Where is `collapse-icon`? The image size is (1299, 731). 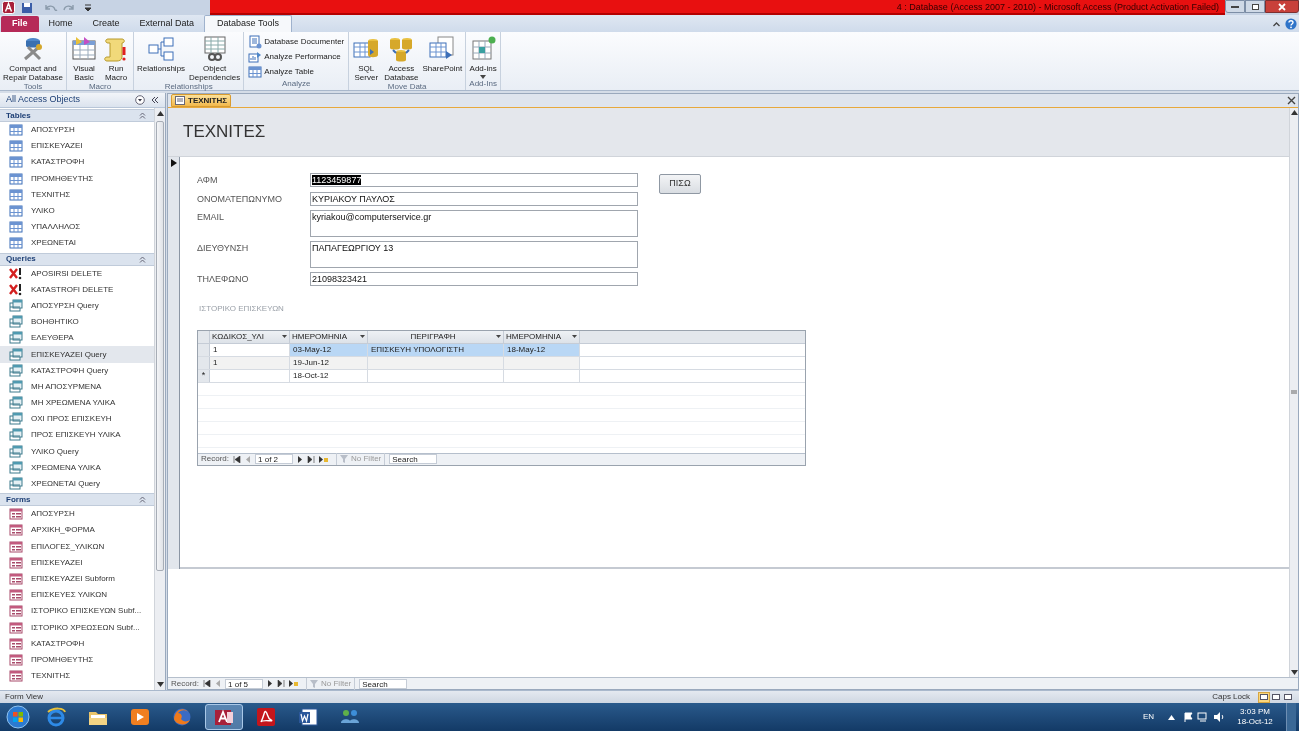 collapse-icon is located at coordinates (142, 115).